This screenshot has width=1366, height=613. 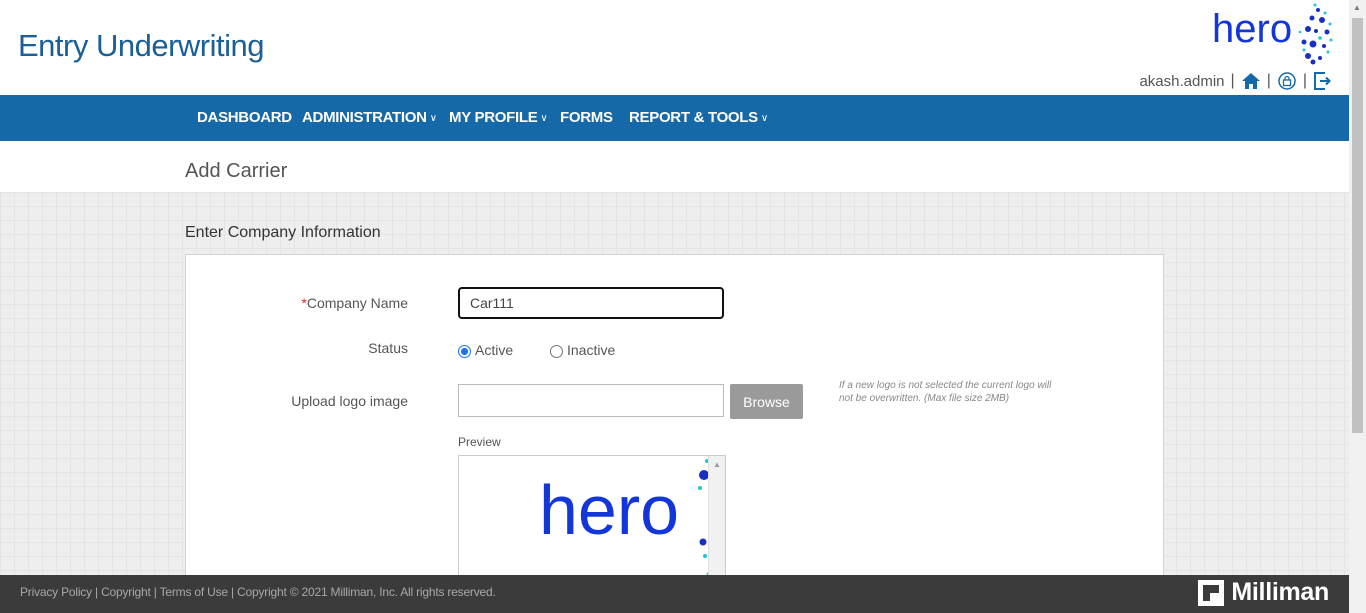 I want to click on milliman-brand: Milliman, so click(x=1263, y=592).